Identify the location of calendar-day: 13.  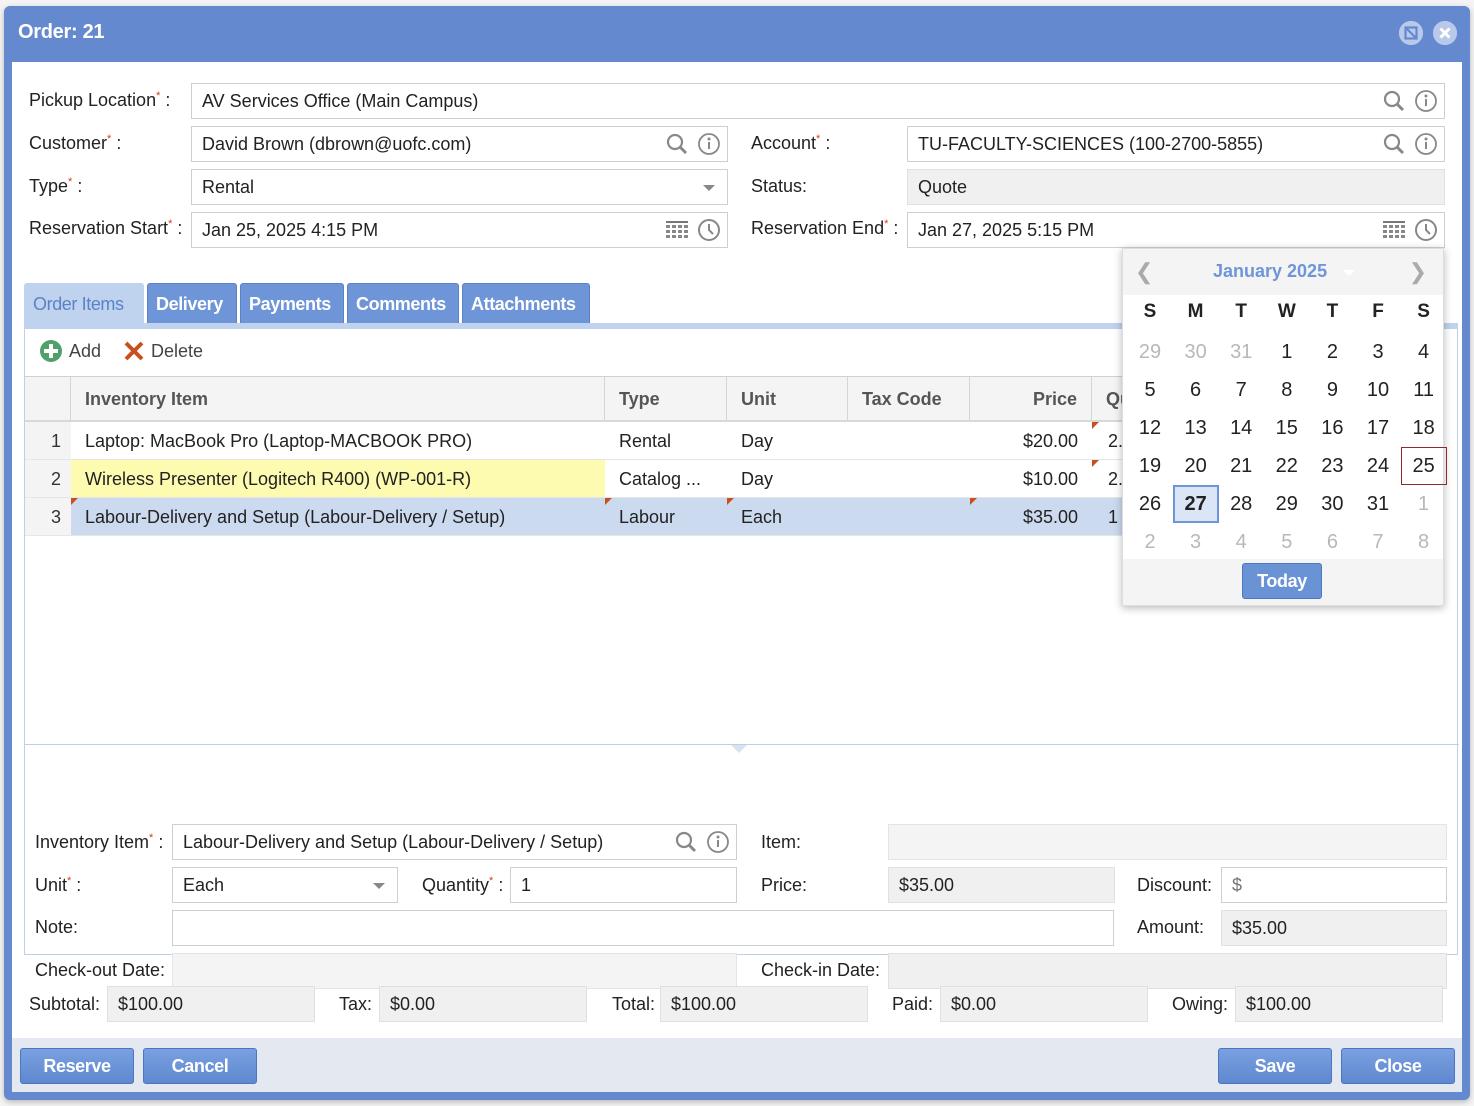
(1196, 428).